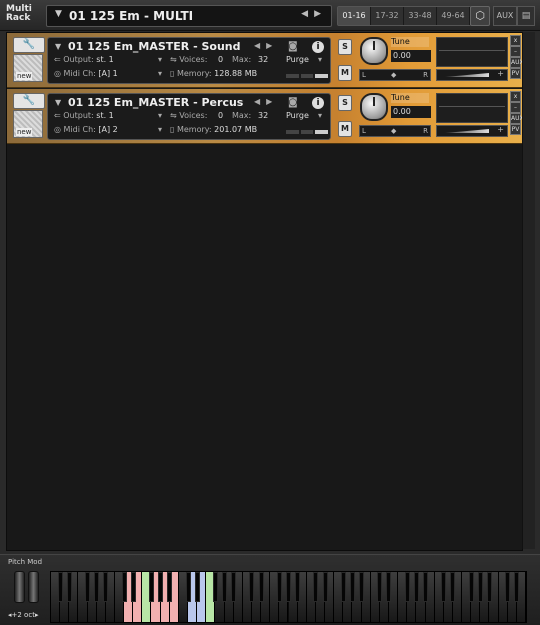 The width and height of the screenshot is (540, 625). I want to click on tab-01-16: 01-16, so click(354, 16).